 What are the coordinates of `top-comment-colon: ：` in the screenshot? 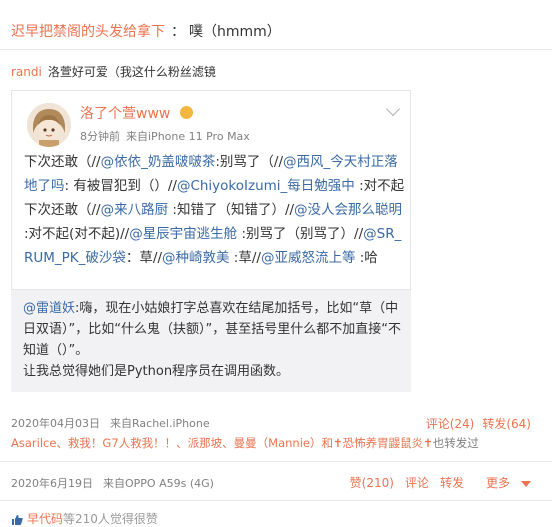 It's located at (178, 32).